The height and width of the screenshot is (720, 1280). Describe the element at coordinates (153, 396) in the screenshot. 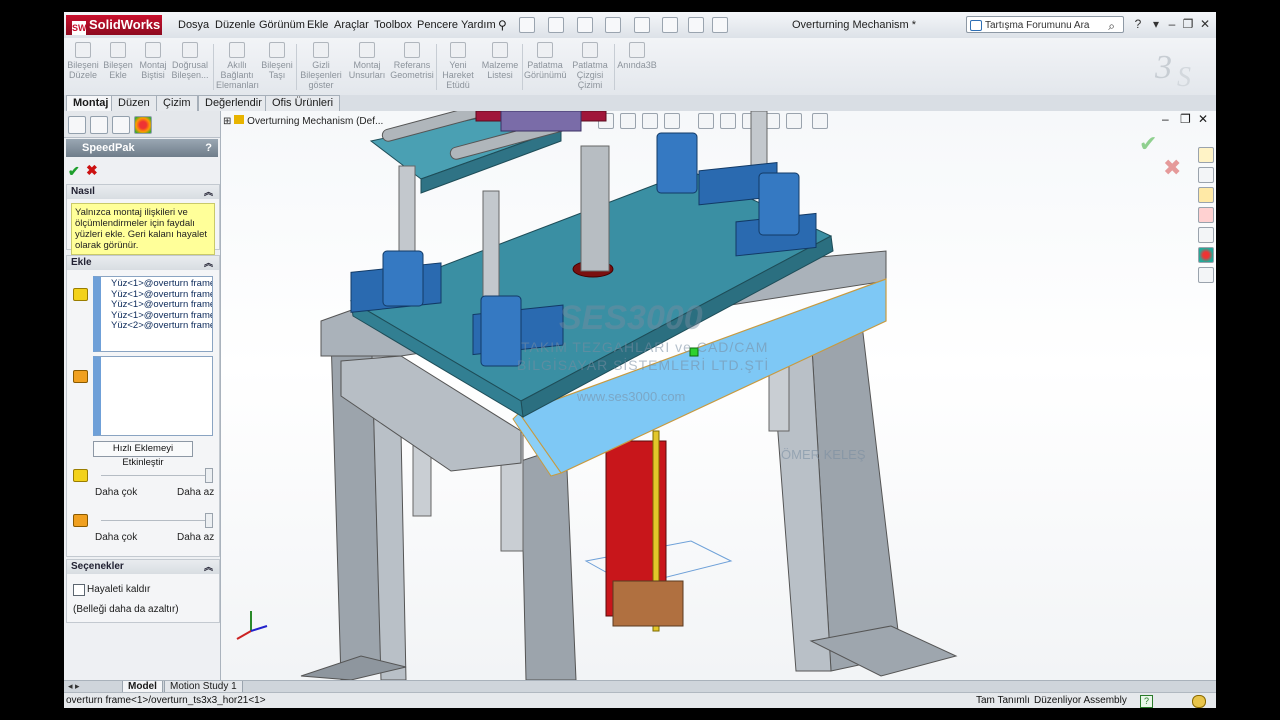

I see `bodies-selection-list` at that location.